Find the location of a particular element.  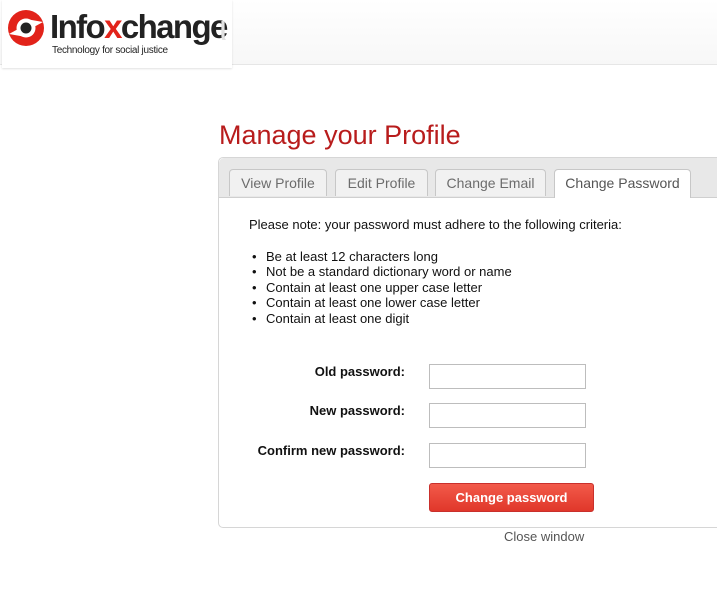

tab-change-email: Change Email is located at coordinates (490, 182).